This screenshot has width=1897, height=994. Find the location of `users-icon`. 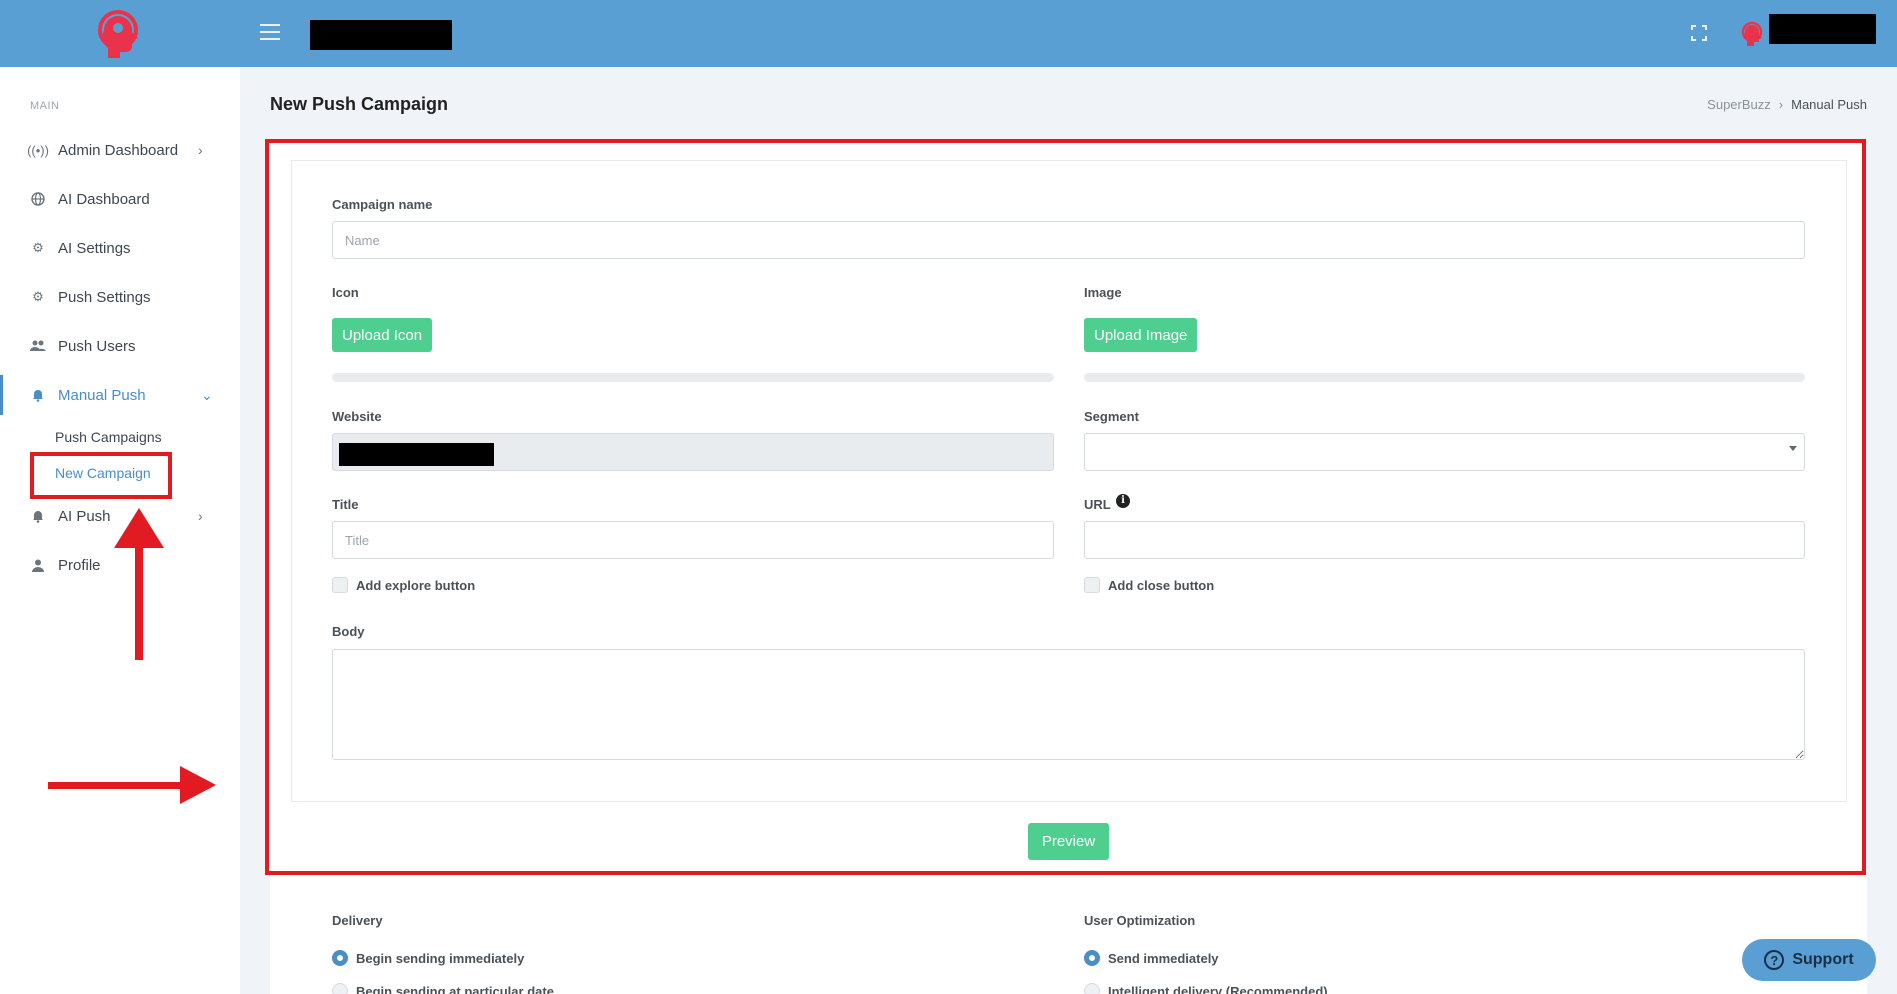

users-icon is located at coordinates (38, 346).